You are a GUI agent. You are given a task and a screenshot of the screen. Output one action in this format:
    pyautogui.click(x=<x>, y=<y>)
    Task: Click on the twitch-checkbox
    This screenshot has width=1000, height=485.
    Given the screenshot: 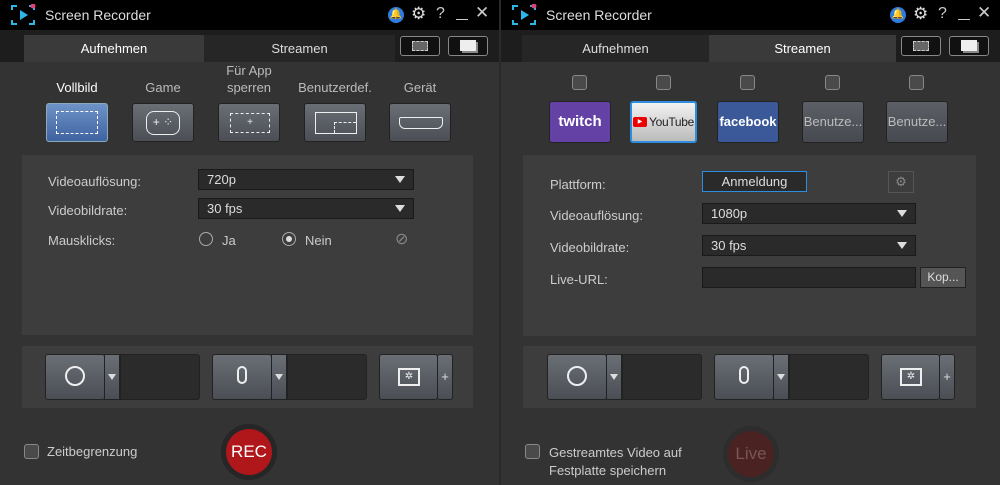 What is the action you would take?
    pyautogui.click(x=579, y=82)
    